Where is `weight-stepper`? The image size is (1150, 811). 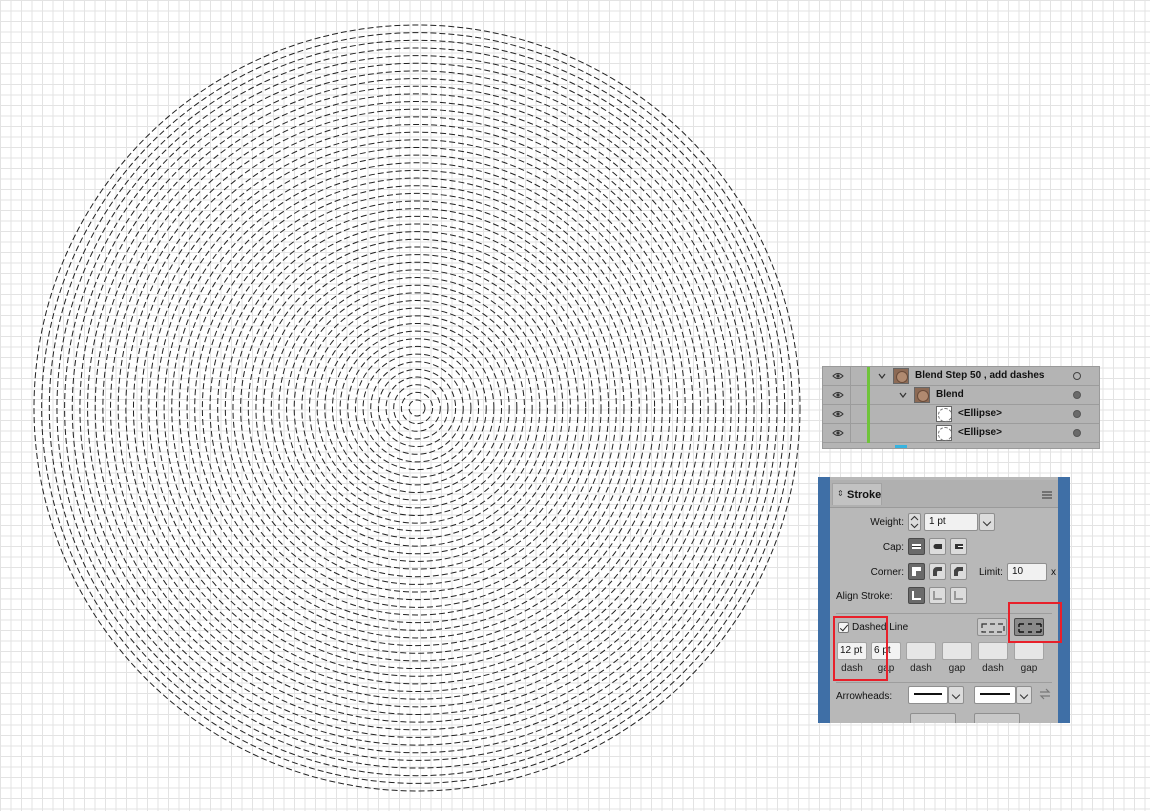 weight-stepper is located at coordinates (914, 522).